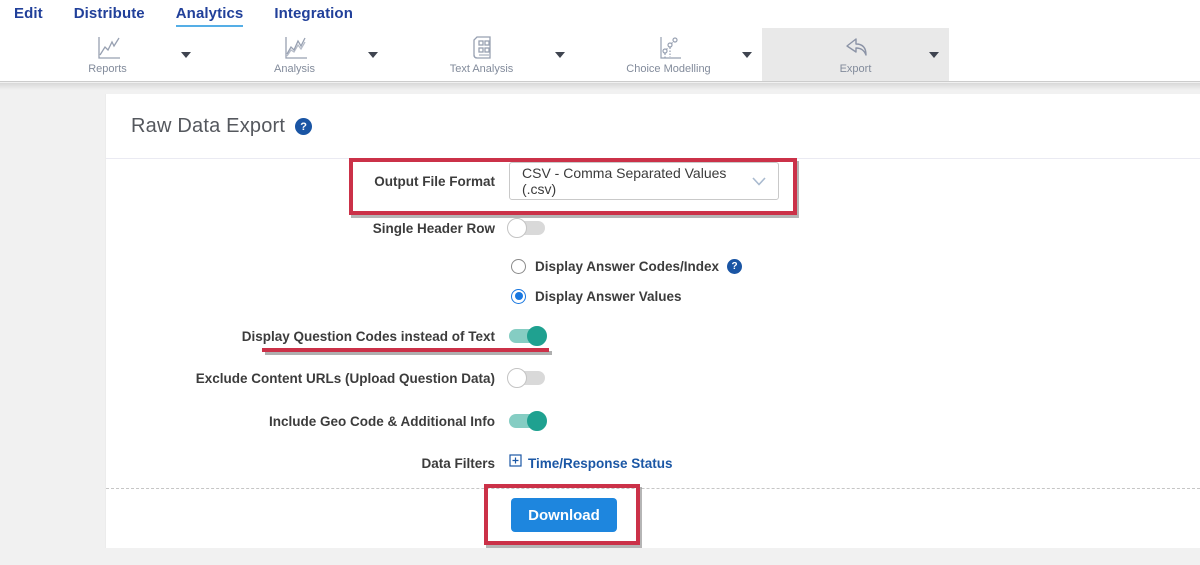  I want to click on page-help-icon: ?, so click(304, 126).